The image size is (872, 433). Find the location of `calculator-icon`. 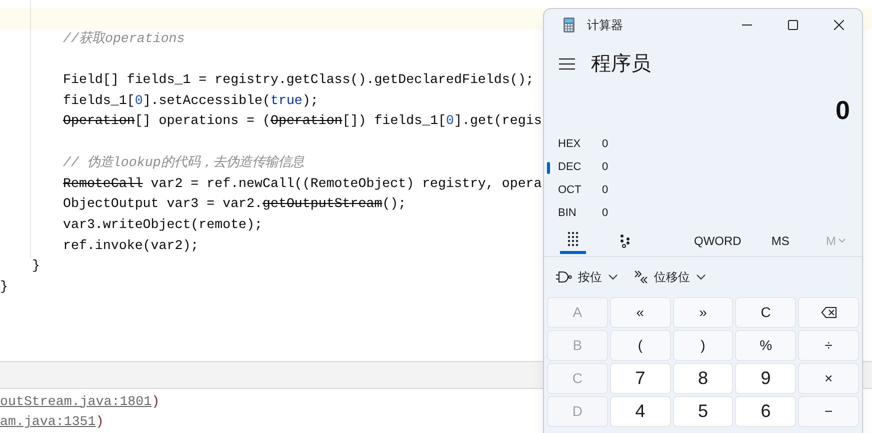

calculator-icon is located at coordinates (569, 25).